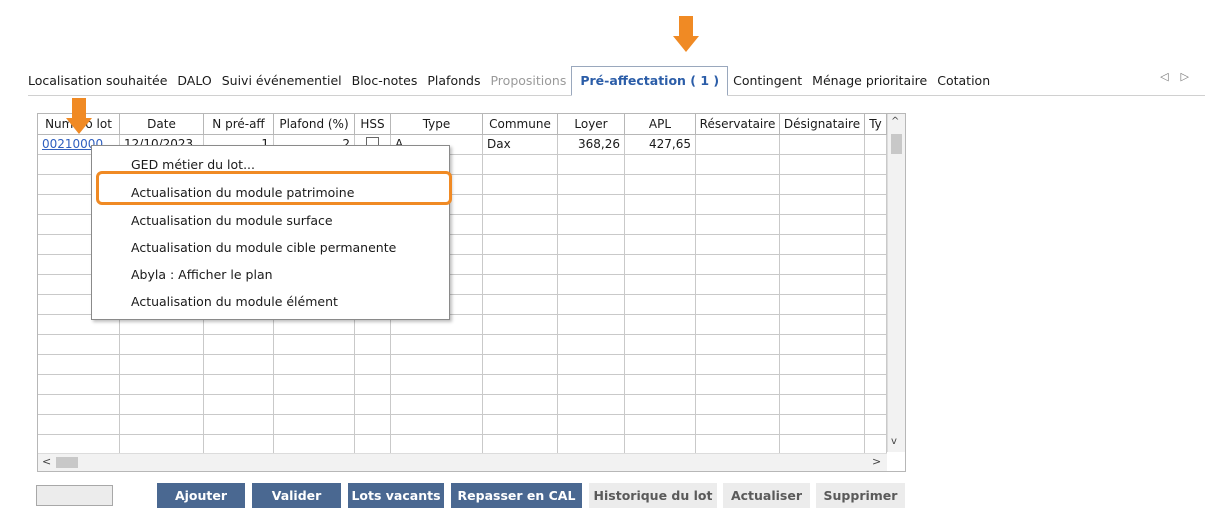 The width and height of the screenshot is (1205, 522). What do you see at coordinates (767, 84) in the screenshot?
I see `tab-contingent: Contingent` at bounding box center [767, 84].